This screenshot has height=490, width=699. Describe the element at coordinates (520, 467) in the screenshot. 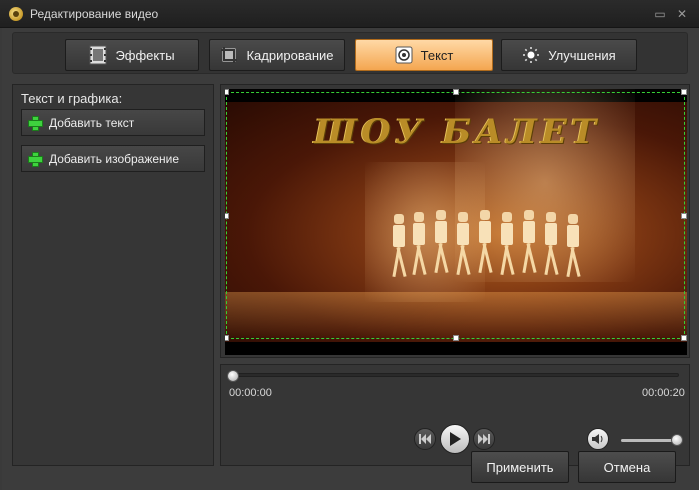

I see `apply-button: Применить` at that location.